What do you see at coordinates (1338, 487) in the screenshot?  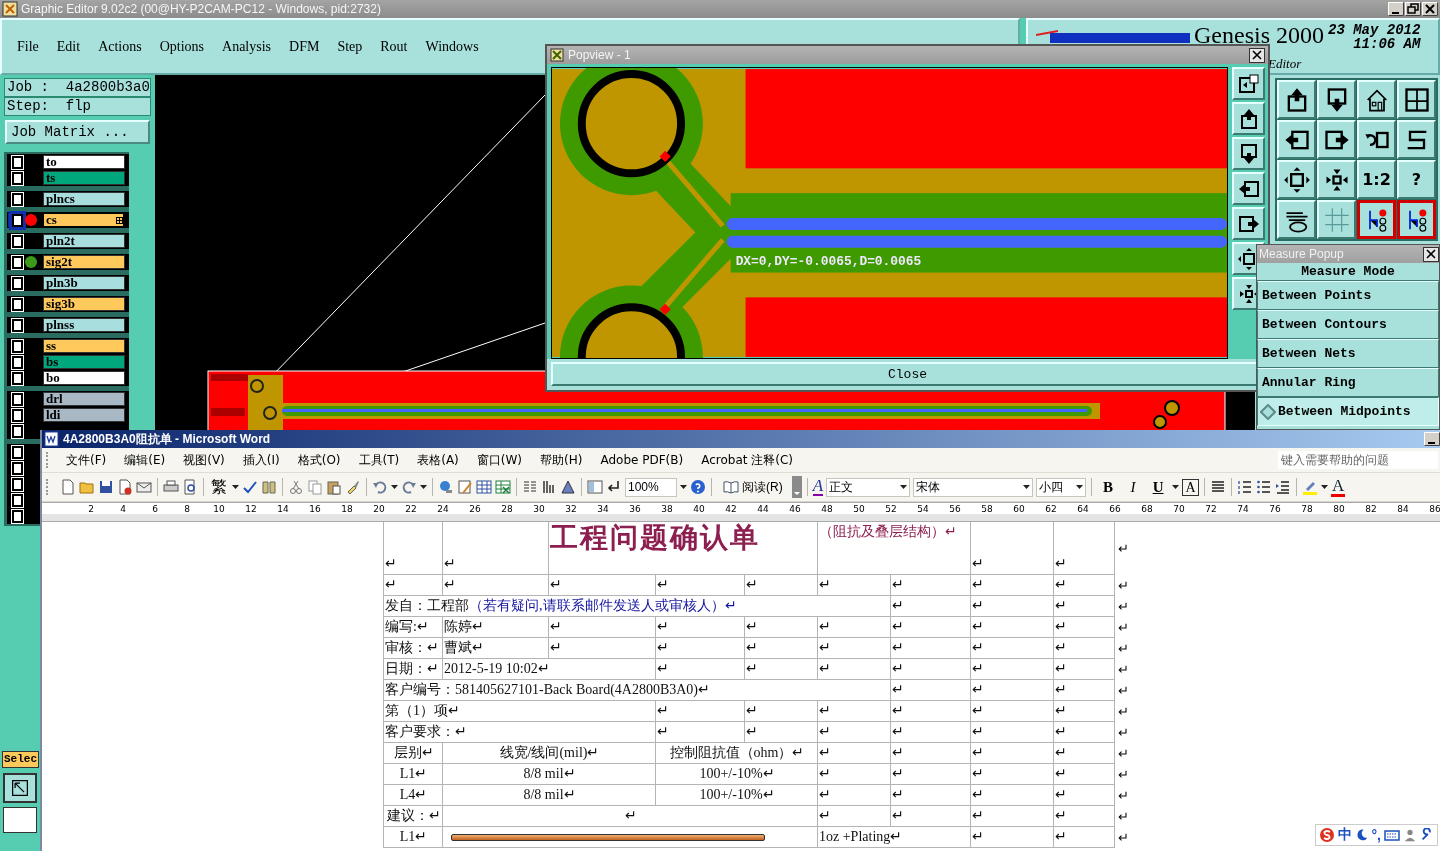 I see `font-color-button: A` at bounding box center [1338, 487].